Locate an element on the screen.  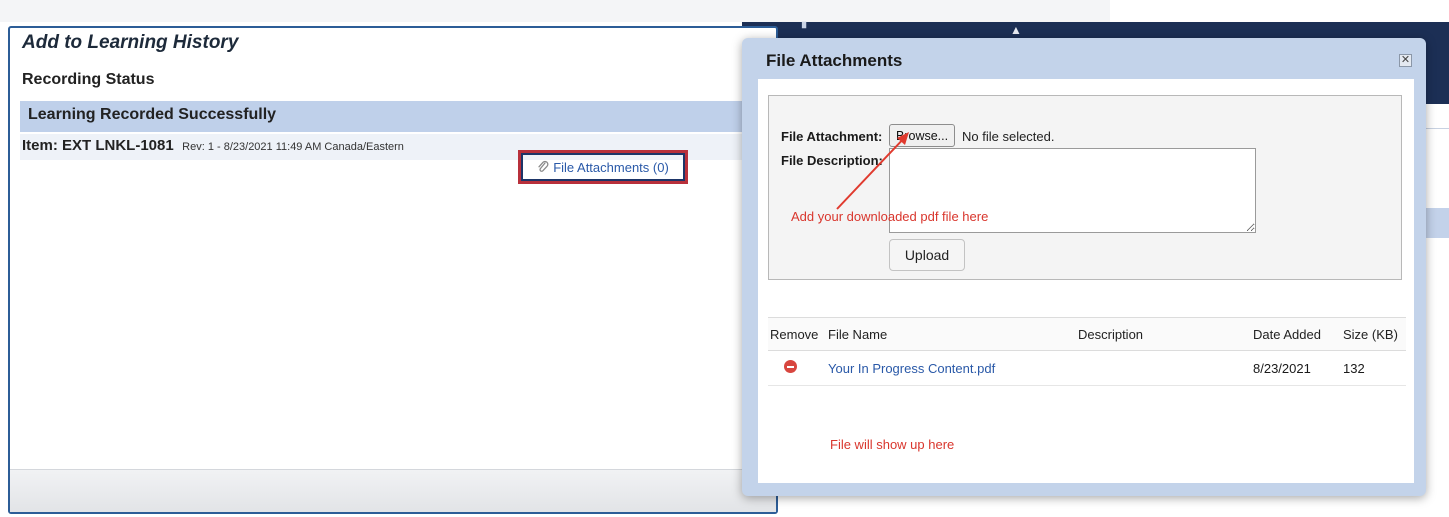
top-strip is located at coordinates (555, 11).